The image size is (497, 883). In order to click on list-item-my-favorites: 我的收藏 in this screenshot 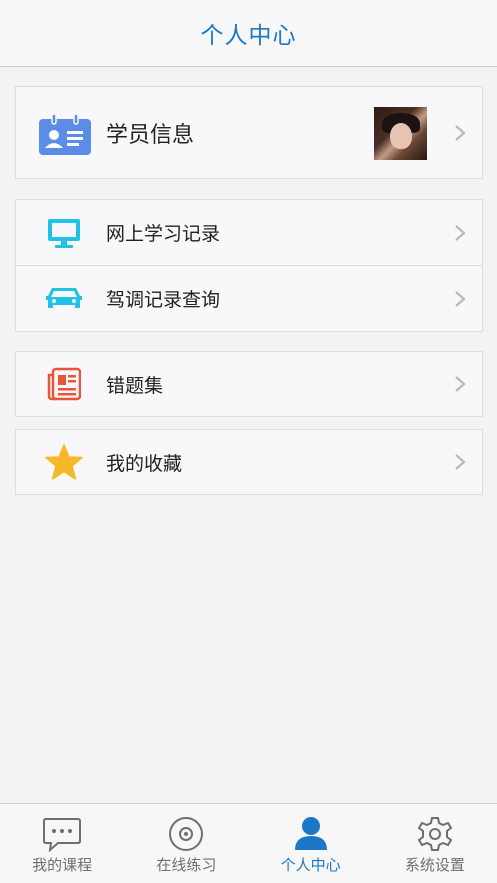, I will do `click(249, 462)`.